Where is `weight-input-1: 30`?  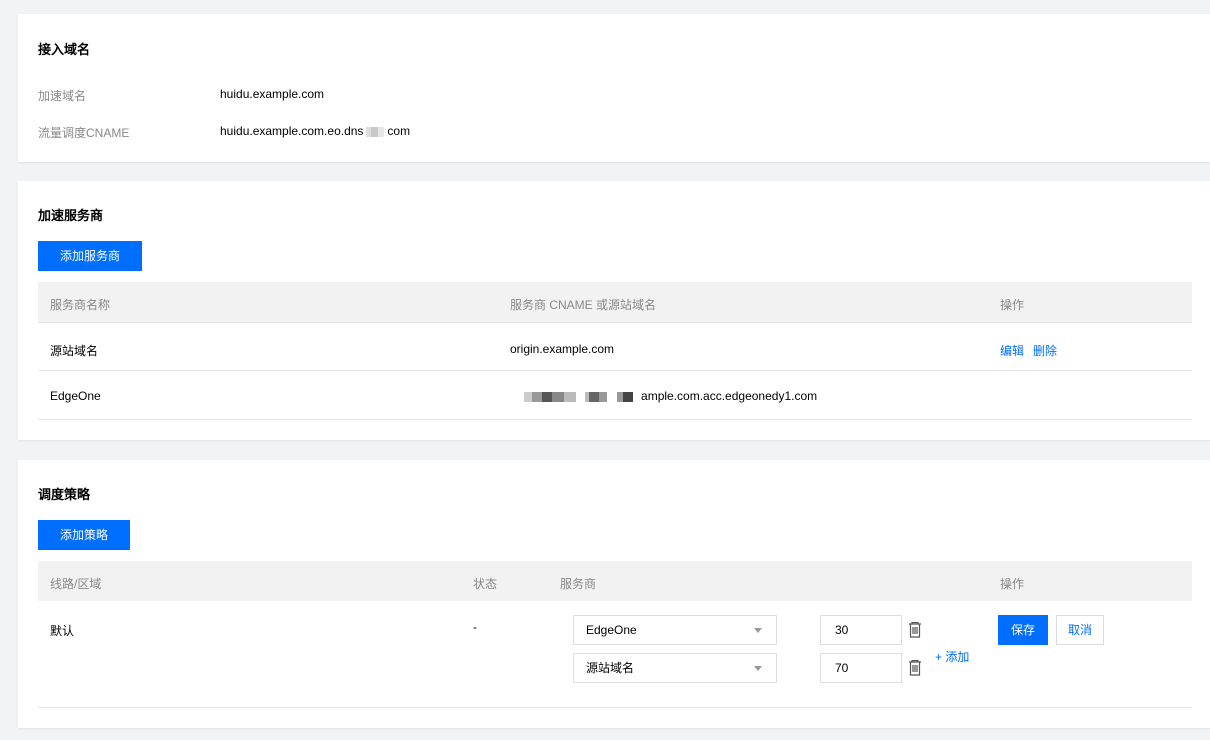 weight-input-1: 30 is located at coordinates (861, 630).